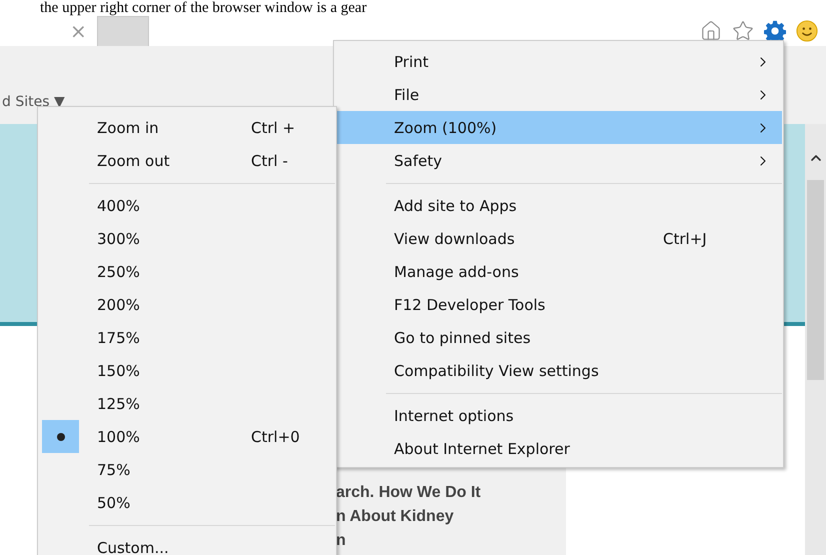  What do you see at coordinates (187, 271) in the screenshot?
I see `menu-item: 250%` at bounding box center [187, 271].